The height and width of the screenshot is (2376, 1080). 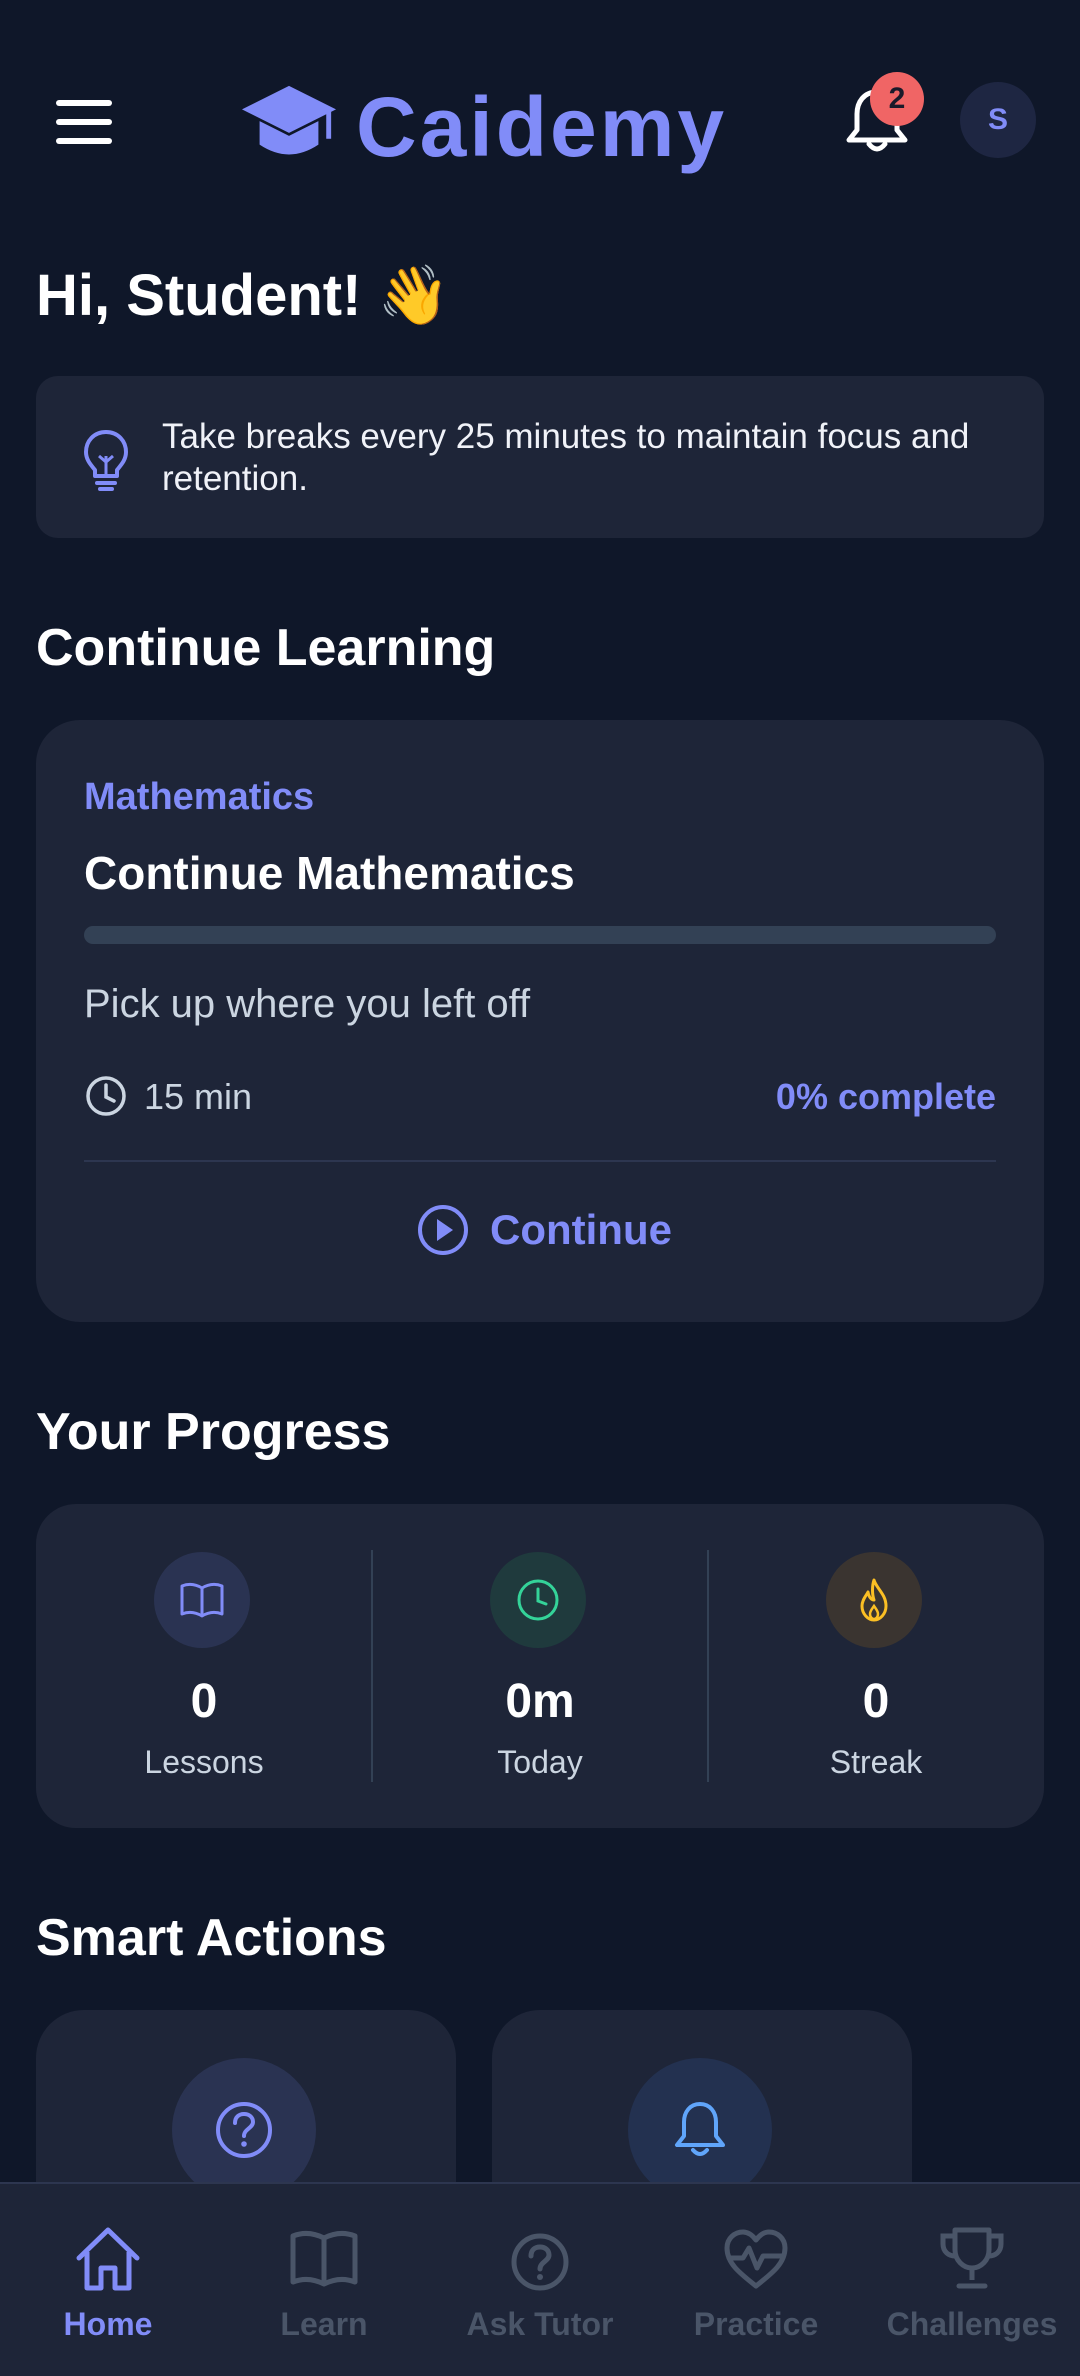 I want to click on app-logo: Caidemy, so click(x=483, y=127).